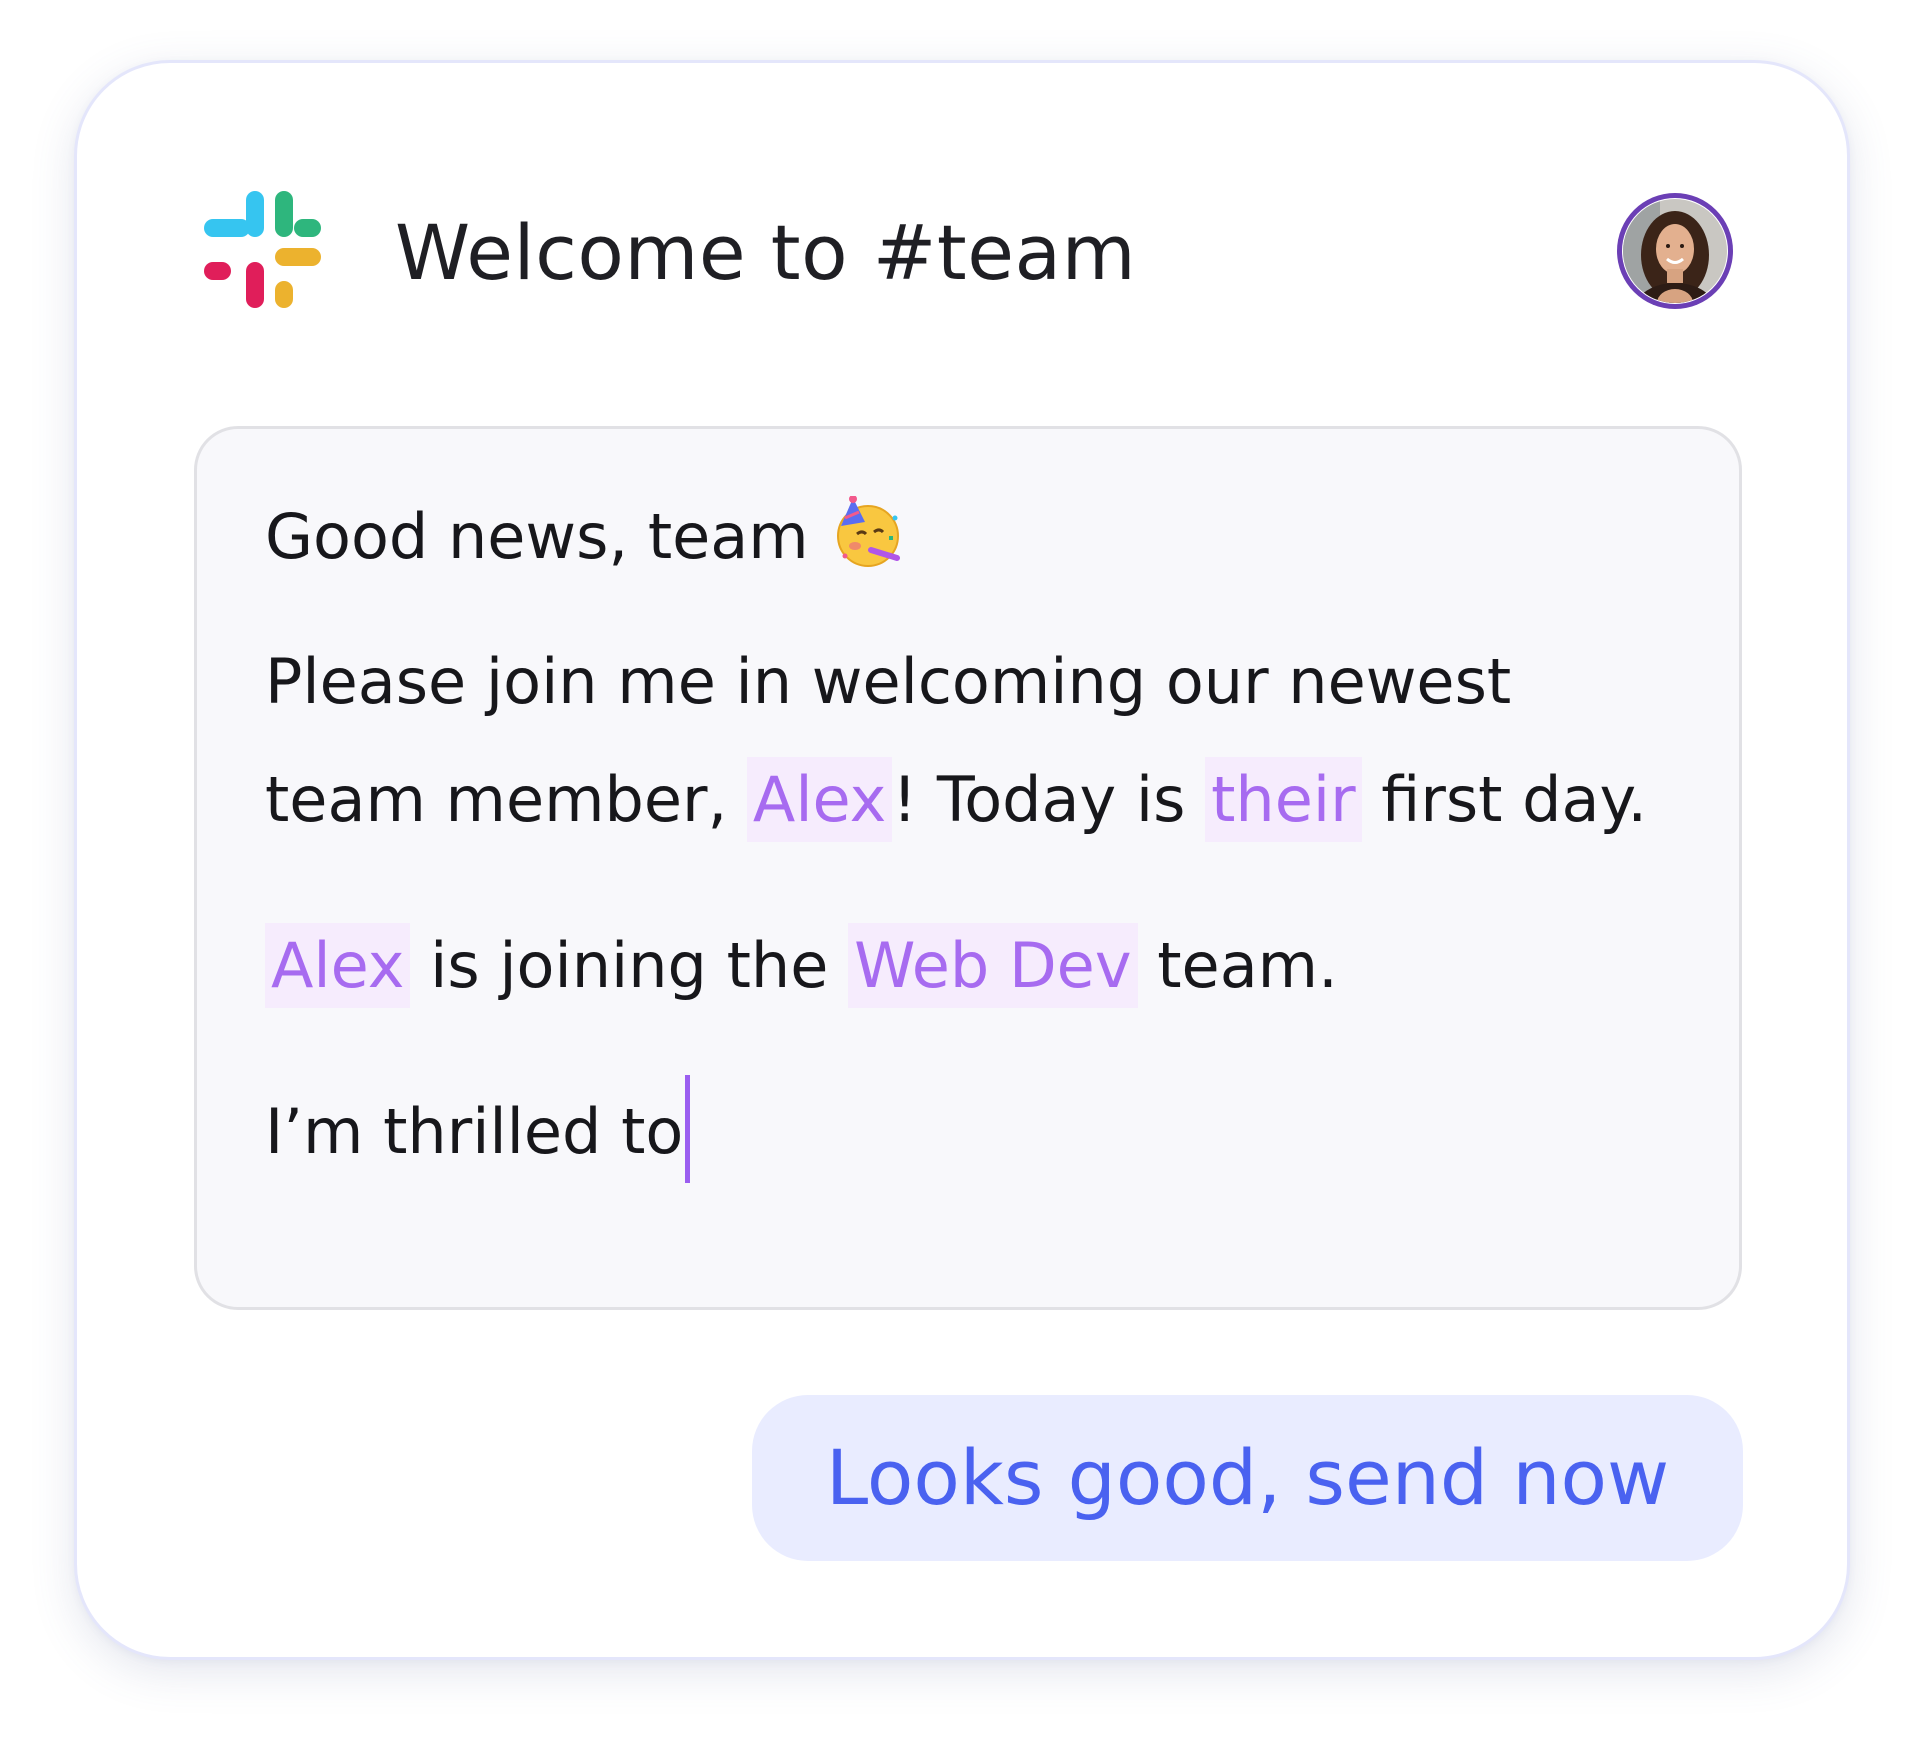 The height and width of the screenshot is (1742, 1920). I want to click on greeting-text: Good news, team, so click(537, 536).